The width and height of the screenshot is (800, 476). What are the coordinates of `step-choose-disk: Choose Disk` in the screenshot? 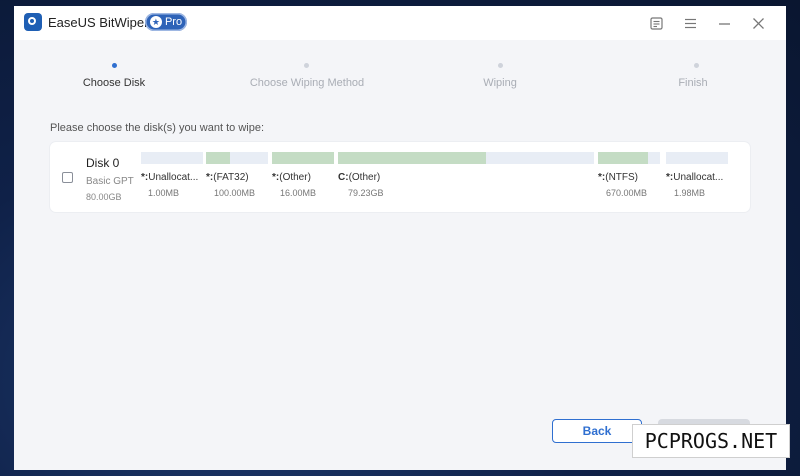 It's located at (114, 83).